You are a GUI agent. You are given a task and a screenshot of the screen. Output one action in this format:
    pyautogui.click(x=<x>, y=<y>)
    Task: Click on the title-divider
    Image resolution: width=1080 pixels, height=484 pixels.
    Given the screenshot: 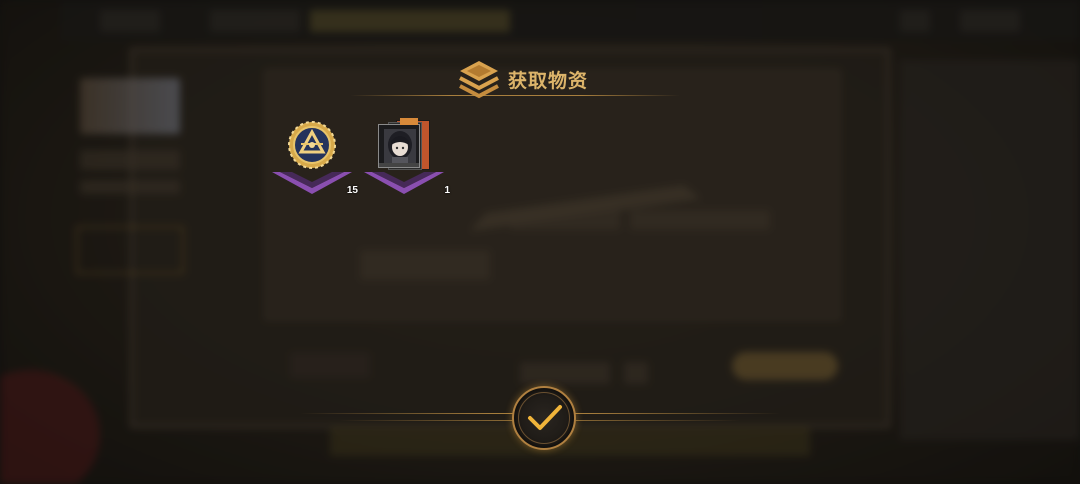 What is the action you would take?
    pyautogui.click(x=515, y=95)
    